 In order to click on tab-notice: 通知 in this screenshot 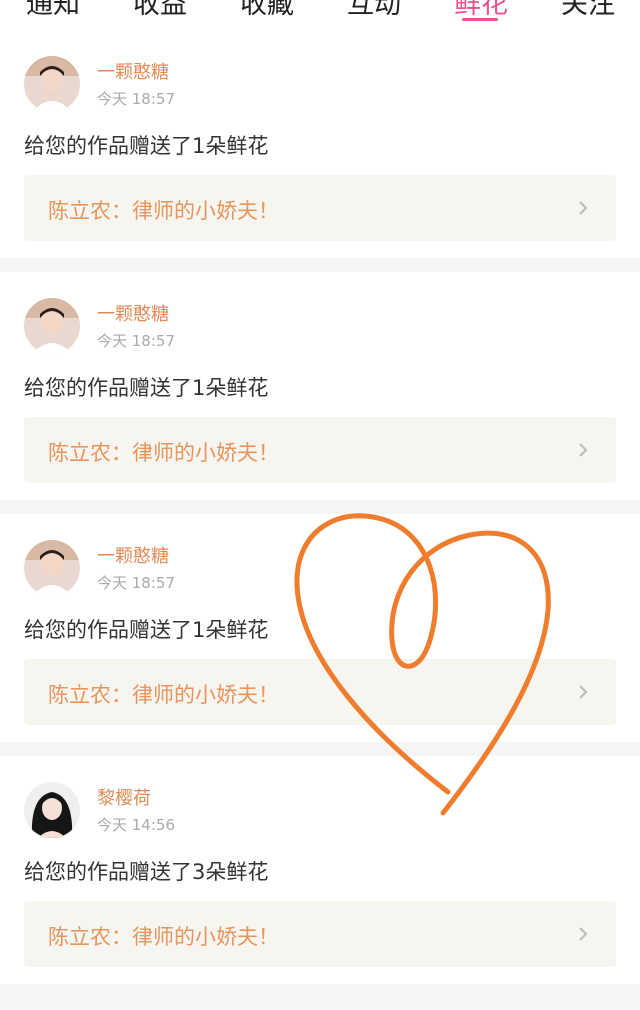, I will do `click(53, 10)`.